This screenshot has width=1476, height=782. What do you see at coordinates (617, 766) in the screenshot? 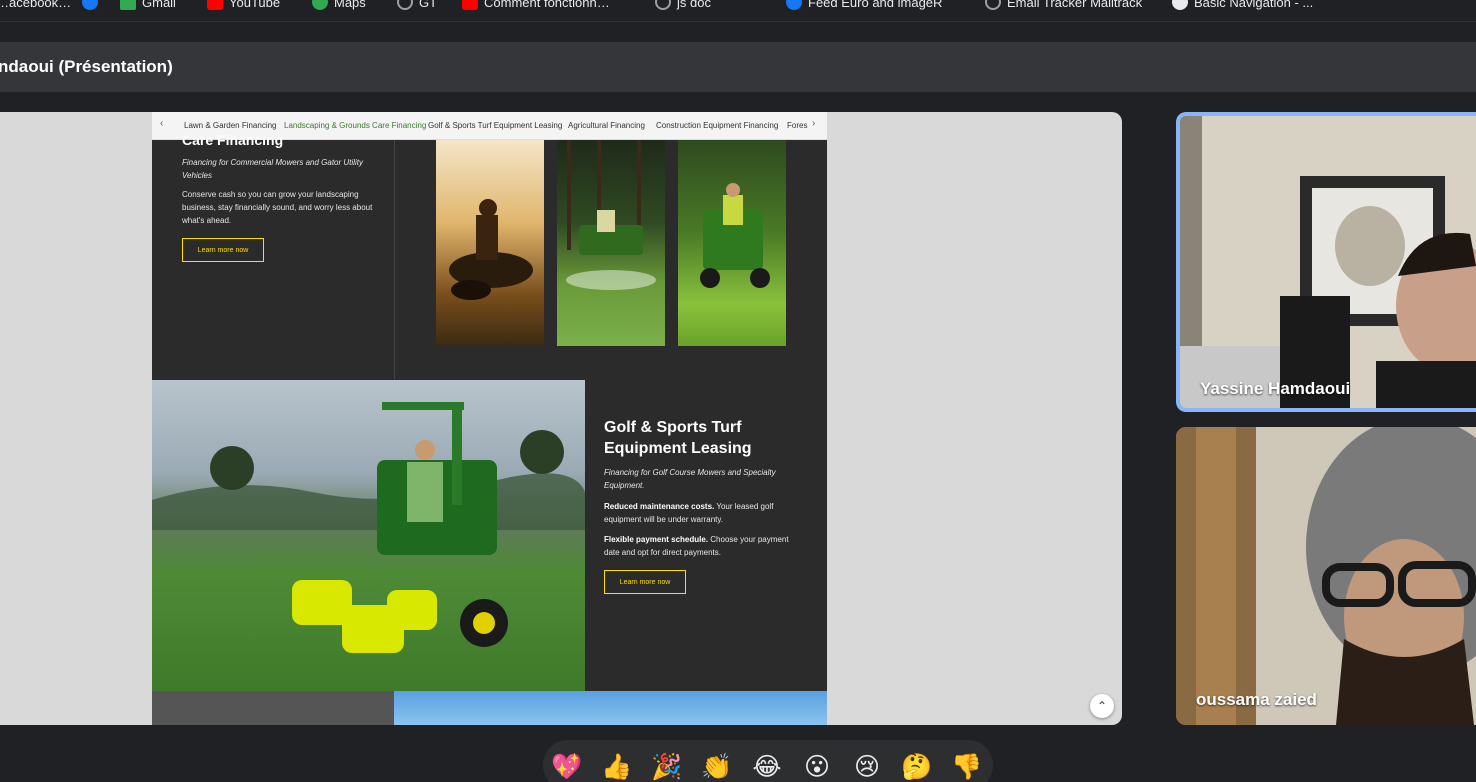
I see `reaction-thumbs-up: 👍` at bounding box center [617, 766].